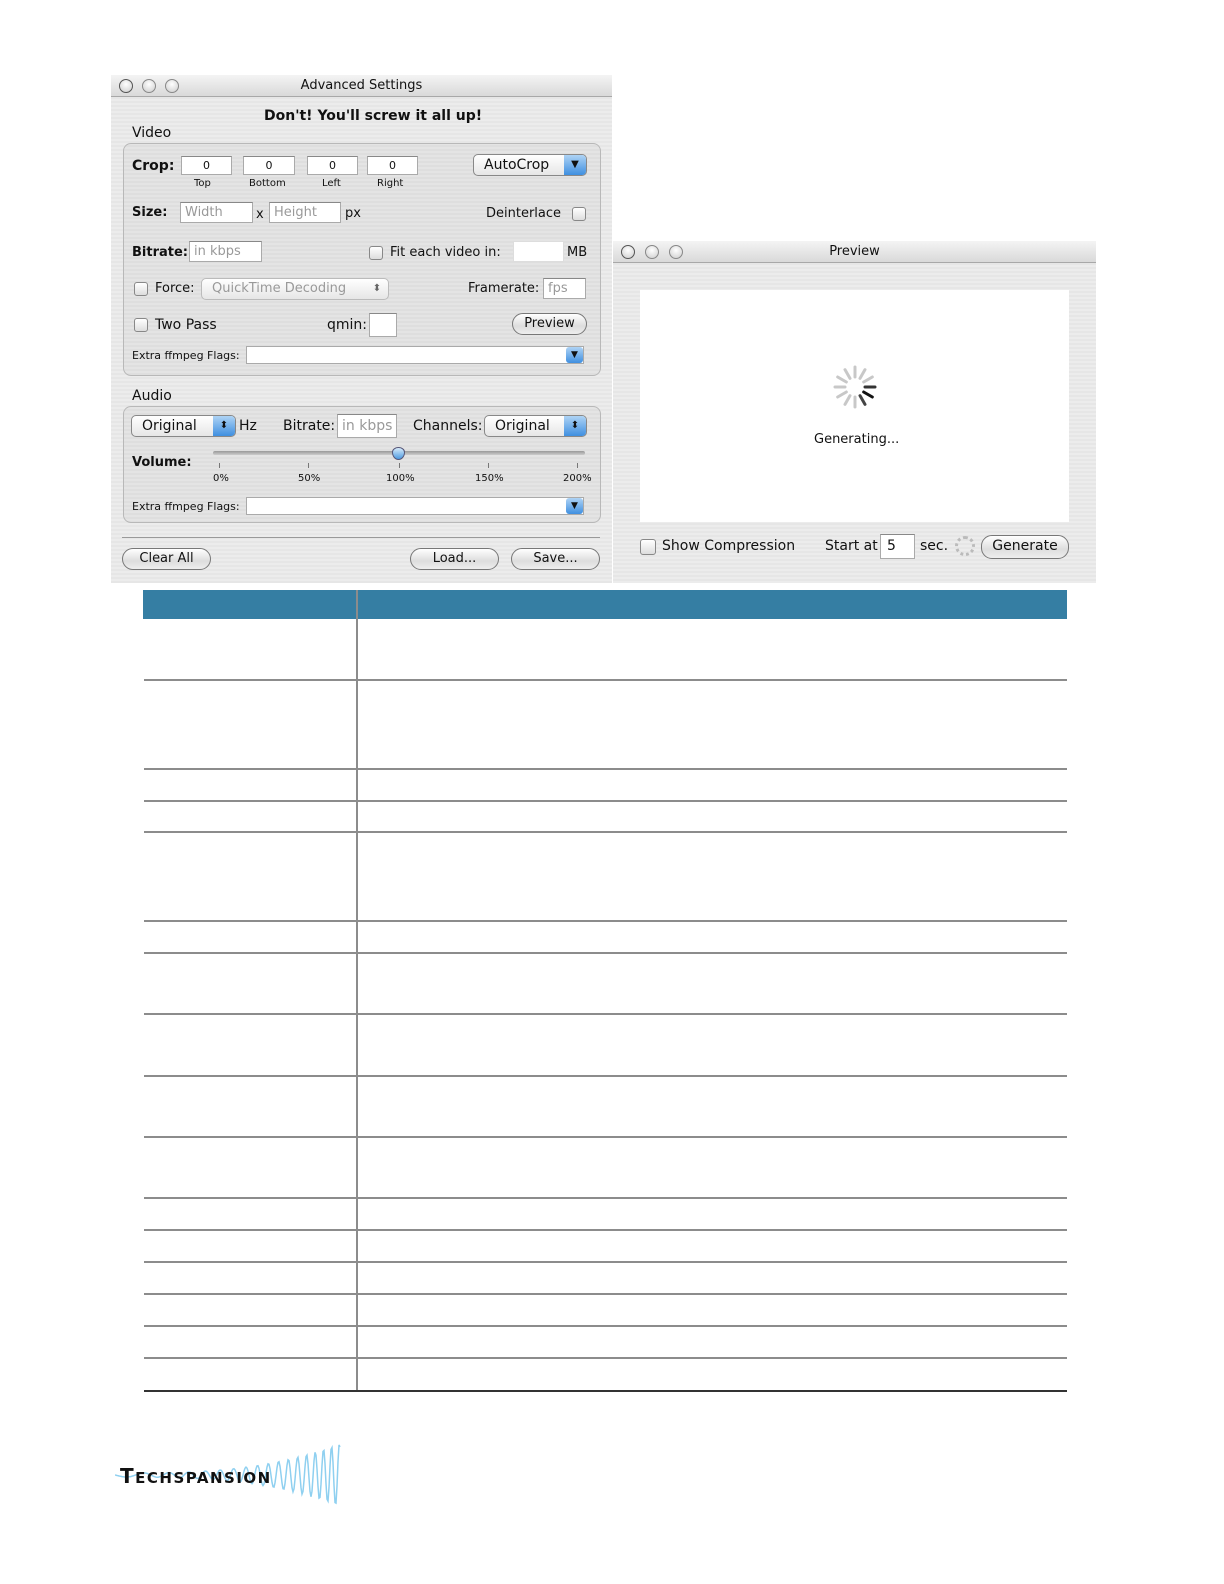 This screenshot has width=1224, height=1584. I want to click on crop-bottom-label: Bottom, so click(267, 183).